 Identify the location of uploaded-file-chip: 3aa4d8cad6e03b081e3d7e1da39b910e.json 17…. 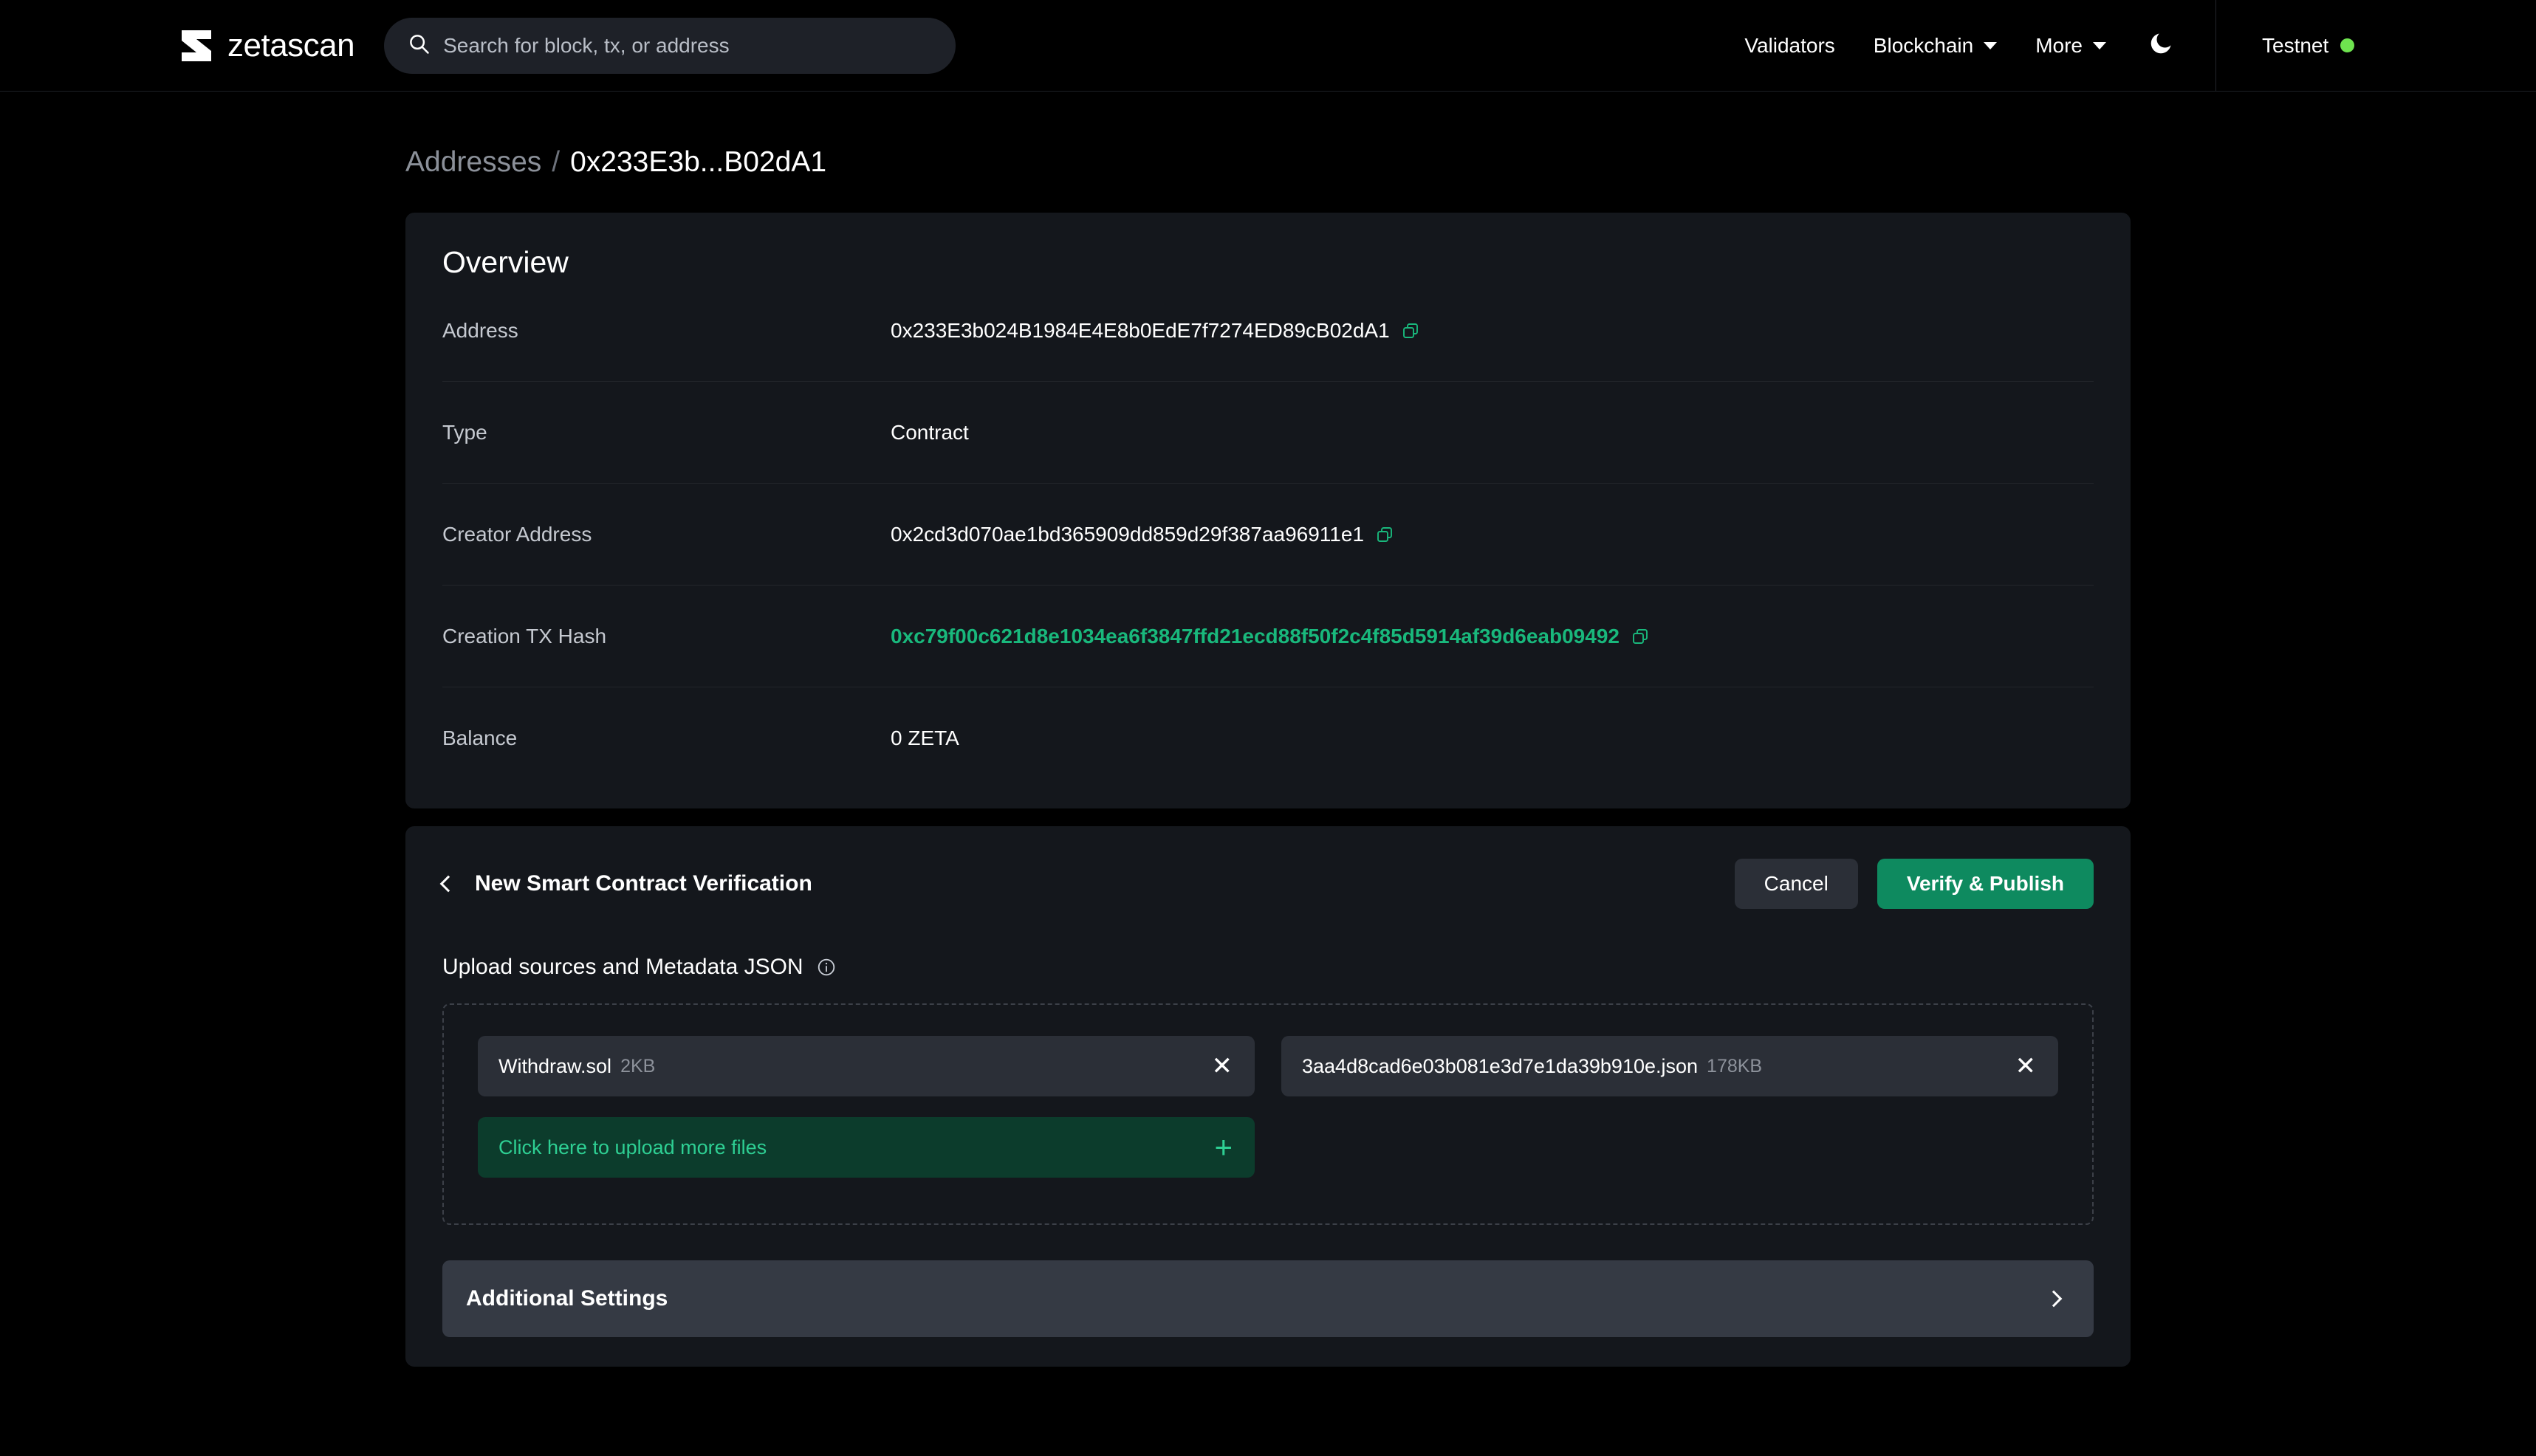
(1669, 1066).